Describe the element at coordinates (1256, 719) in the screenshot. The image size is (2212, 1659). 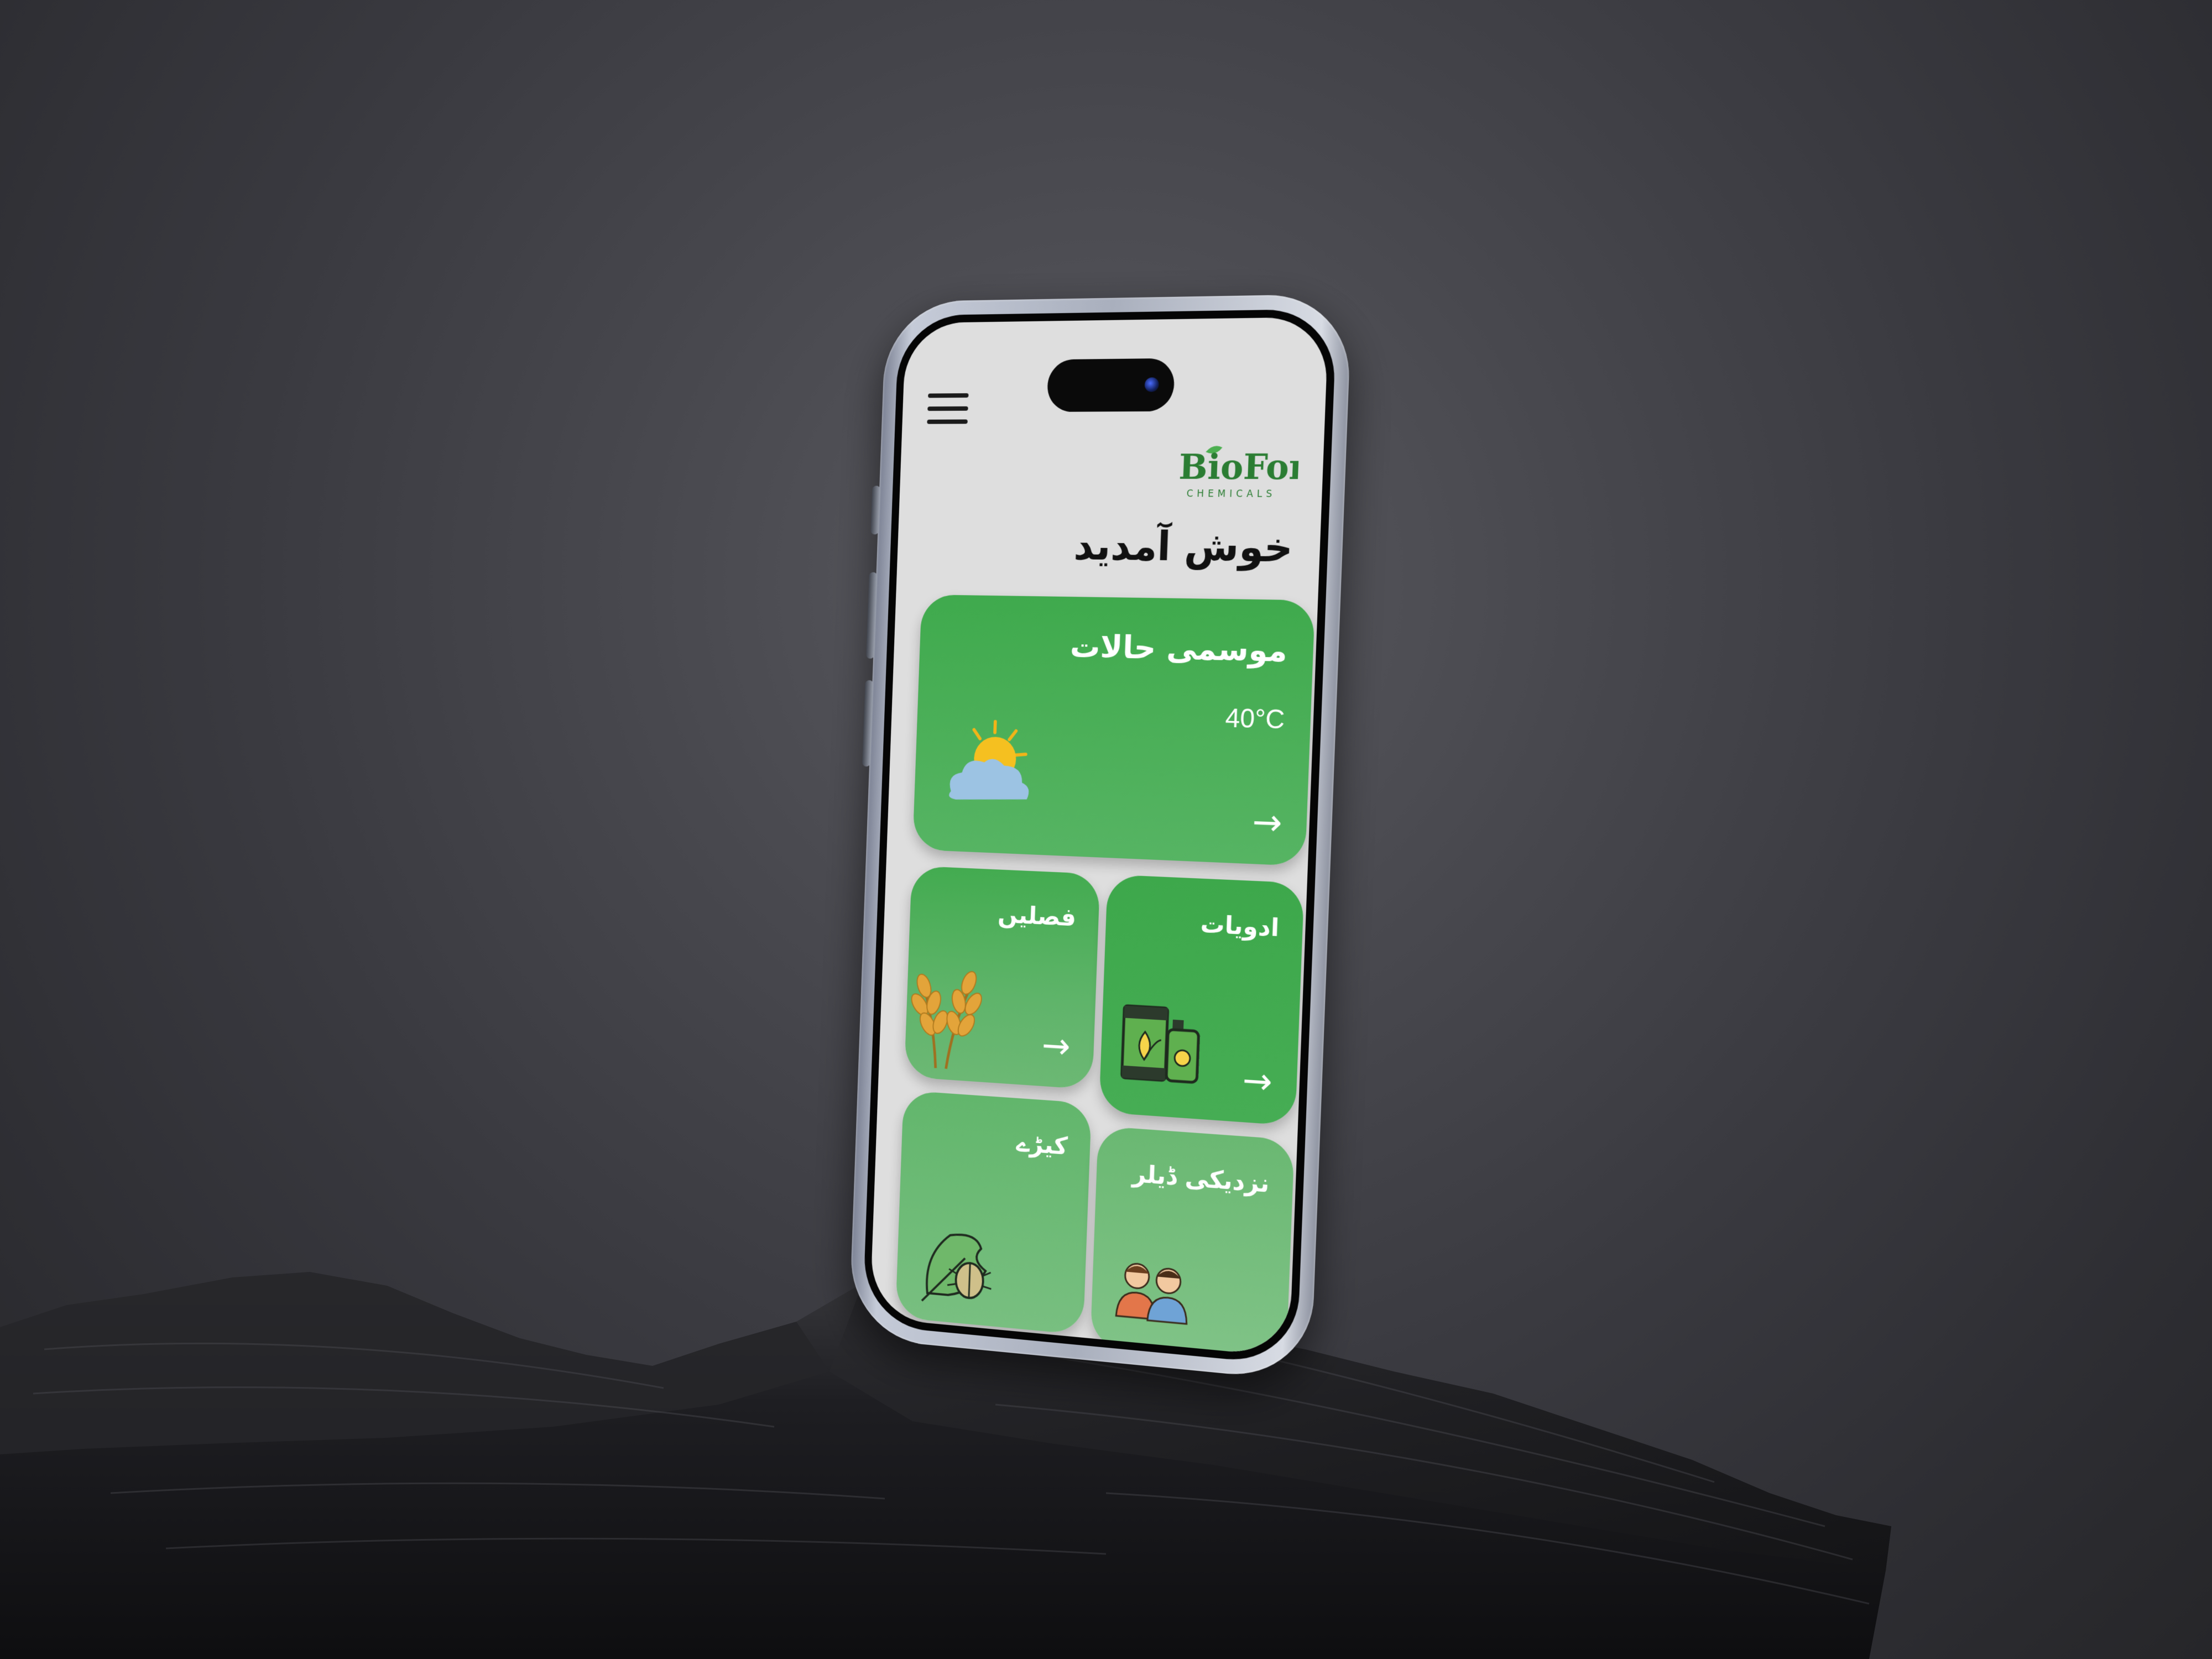
I see `temperature-value: 40°C` at that location.